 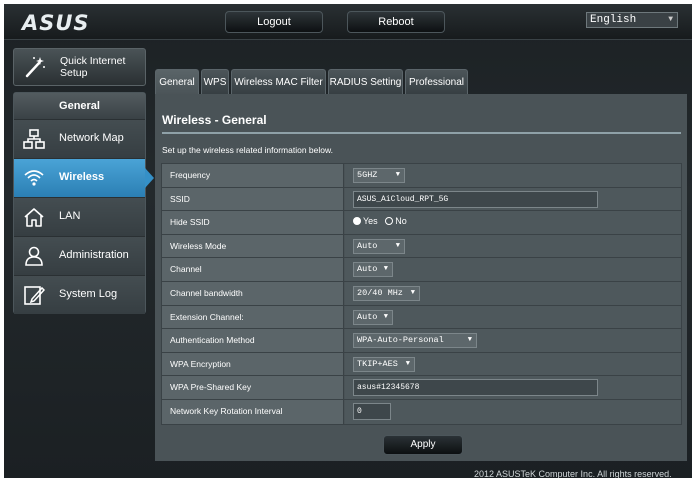 I want to click on sidebar-item-label: System Log, so click(x=88, y=294).